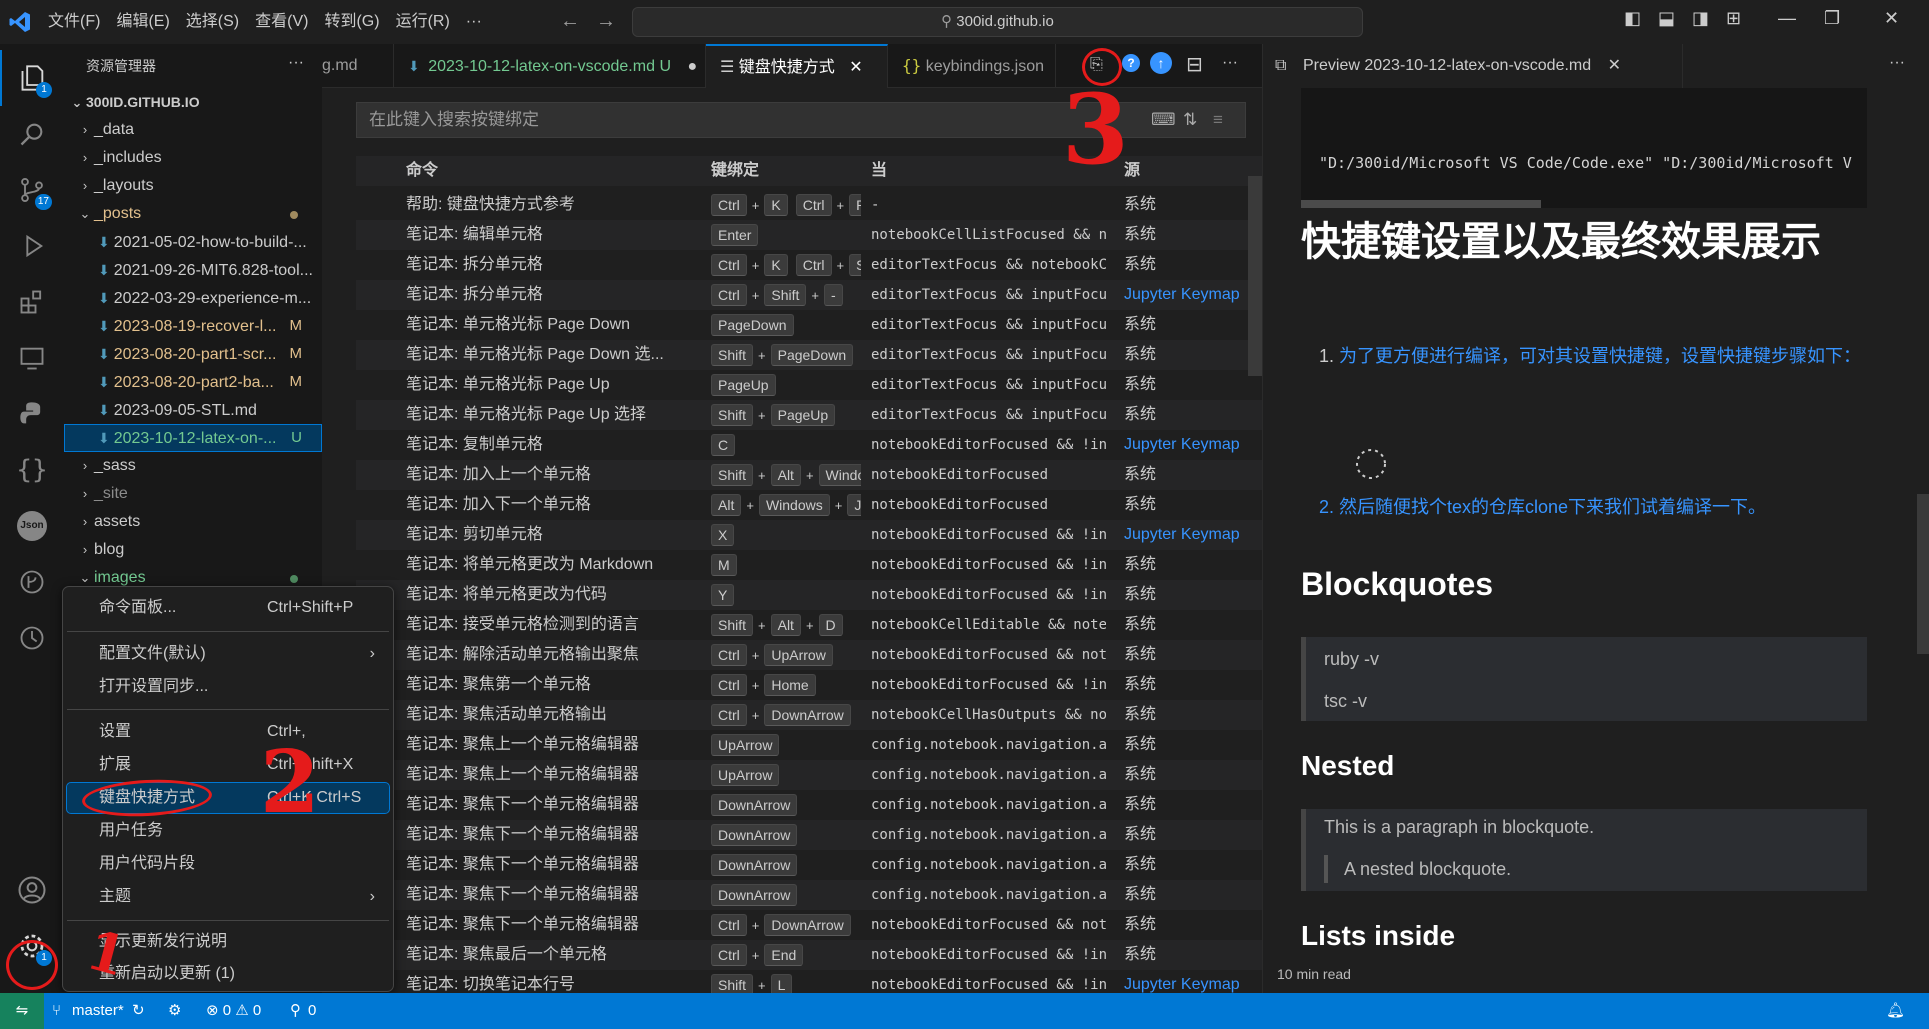  I want to click on explorer-icon: 1, so click(32, 78).